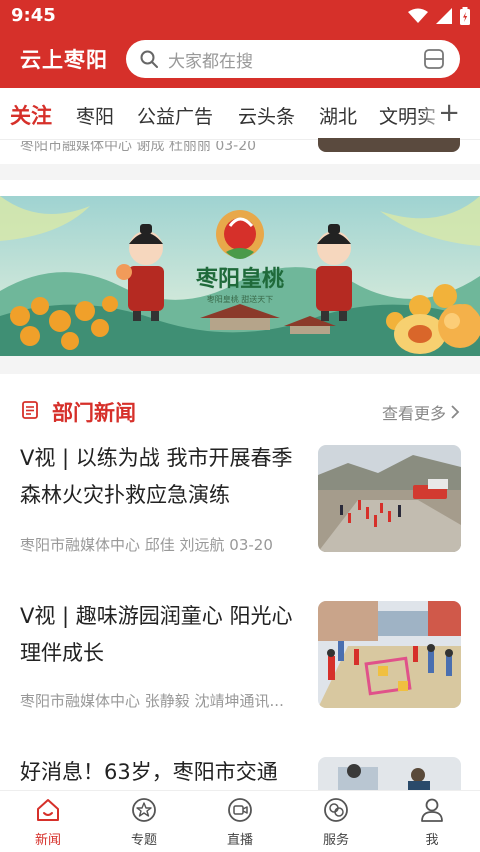 Image resolution: width=480 pixels, height=852 pixels. What do you see at coordinates (149, 59) in the screenshot?
I see `search-icon` at bounding box center [149, 59].